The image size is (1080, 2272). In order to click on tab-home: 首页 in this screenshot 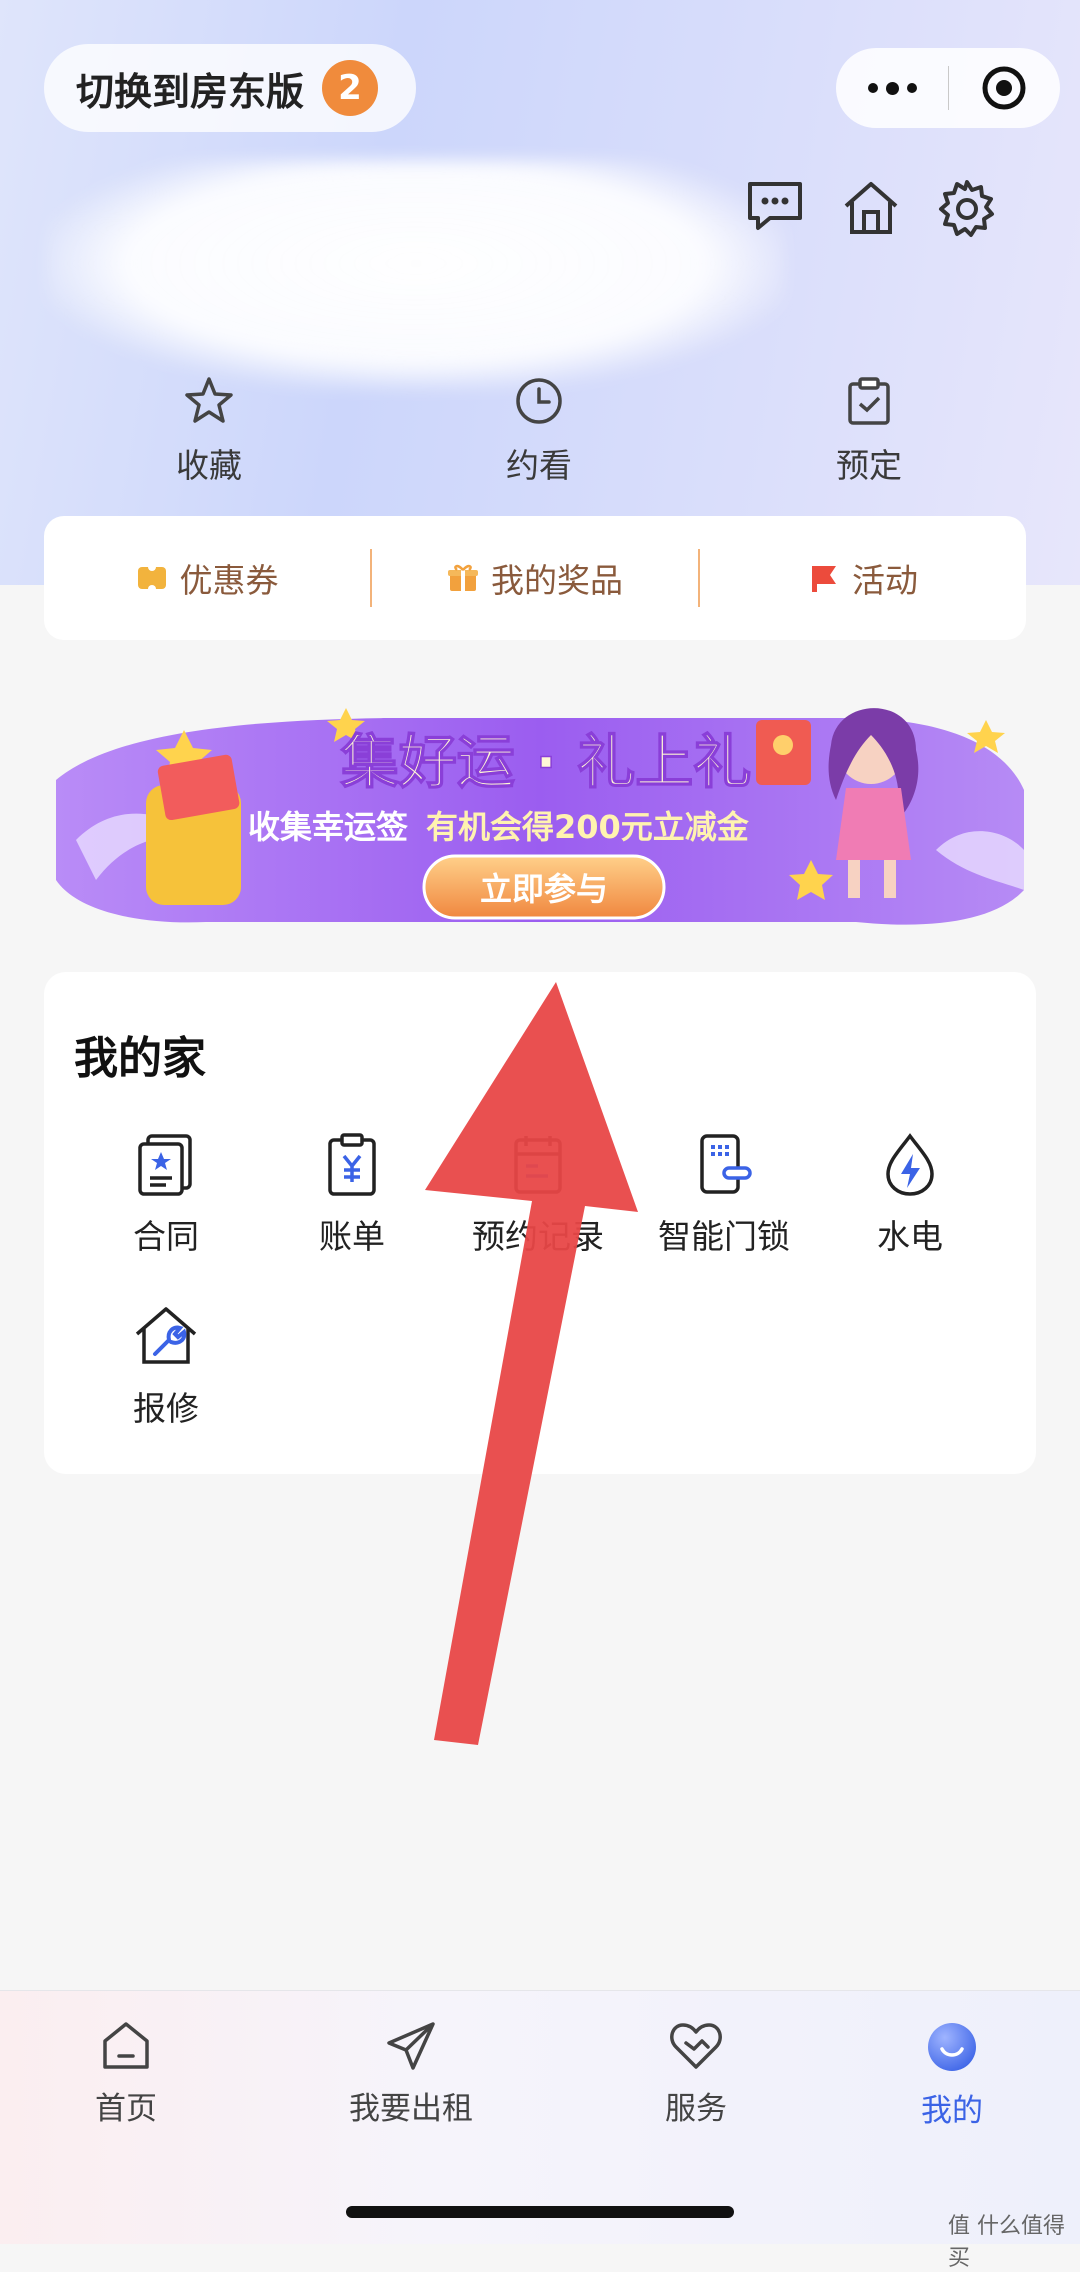, I will do `click(126, 2073)`.